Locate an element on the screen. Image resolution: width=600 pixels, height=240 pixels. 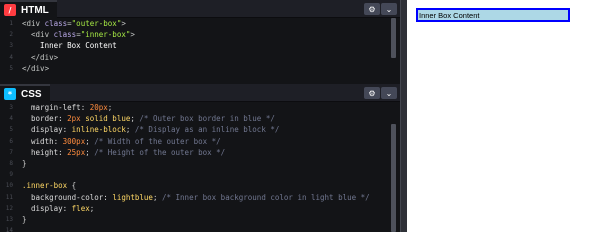
html-tab-label: HTML is located at coordinates (35, 10).